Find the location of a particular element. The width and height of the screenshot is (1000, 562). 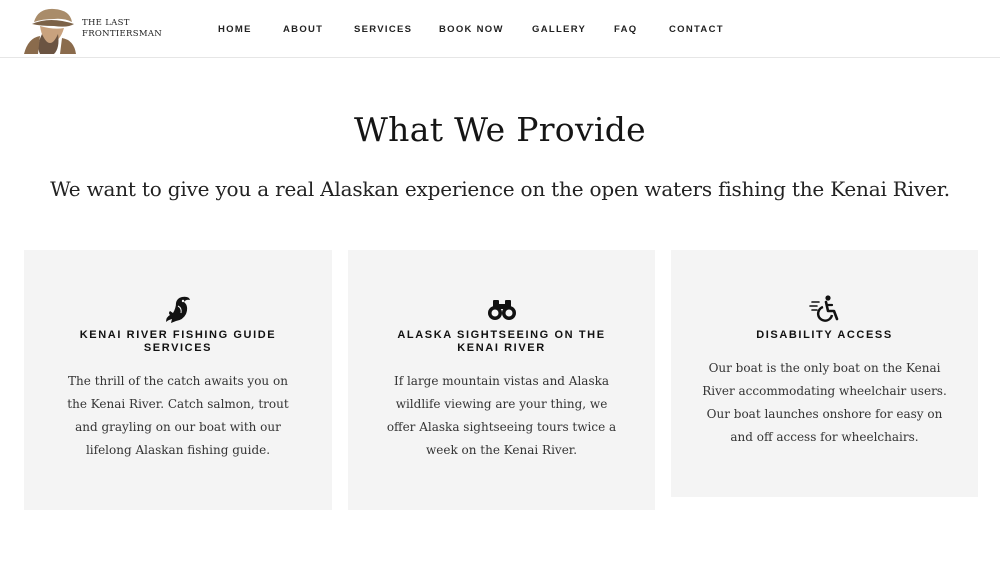

page-title: What We Provide is located at coordinates (500, 129).